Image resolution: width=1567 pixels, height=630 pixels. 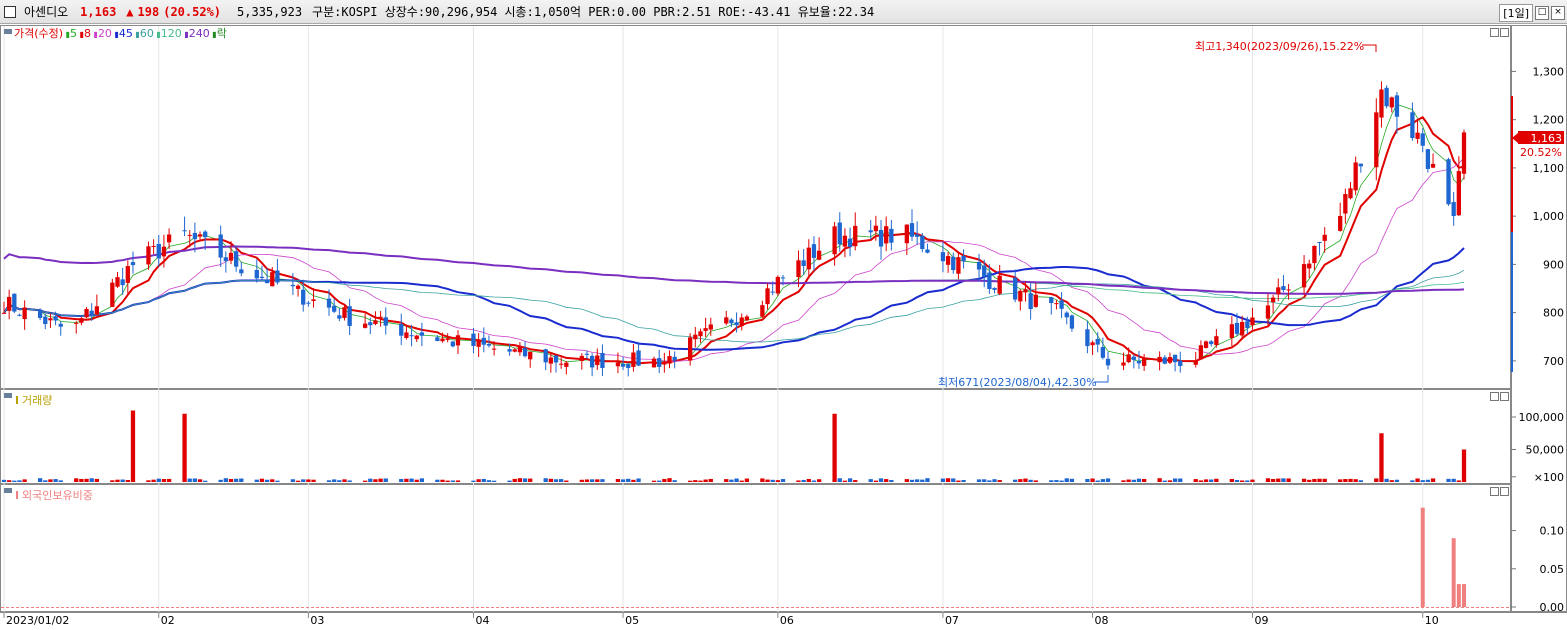 I want to click on price-panel-controls, so click(x=1499, y=32).